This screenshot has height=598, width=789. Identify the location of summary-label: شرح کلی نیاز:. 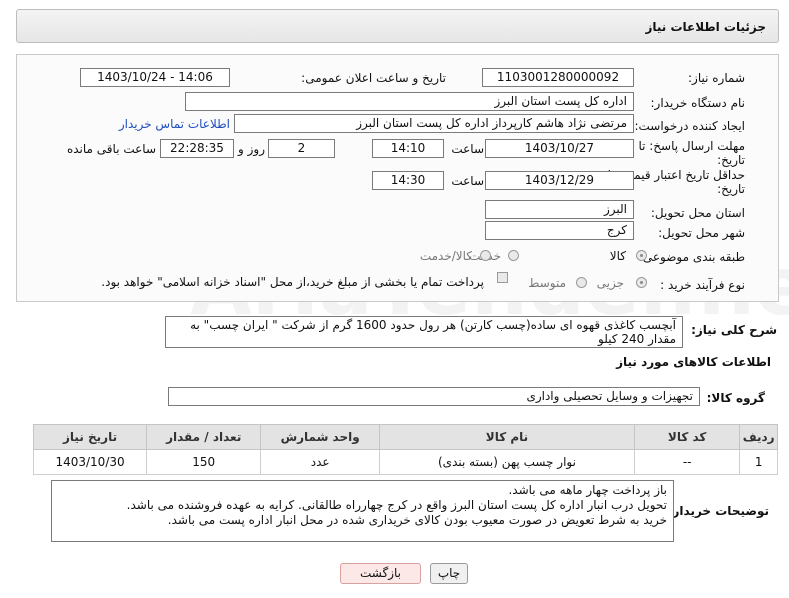
(734, 330).